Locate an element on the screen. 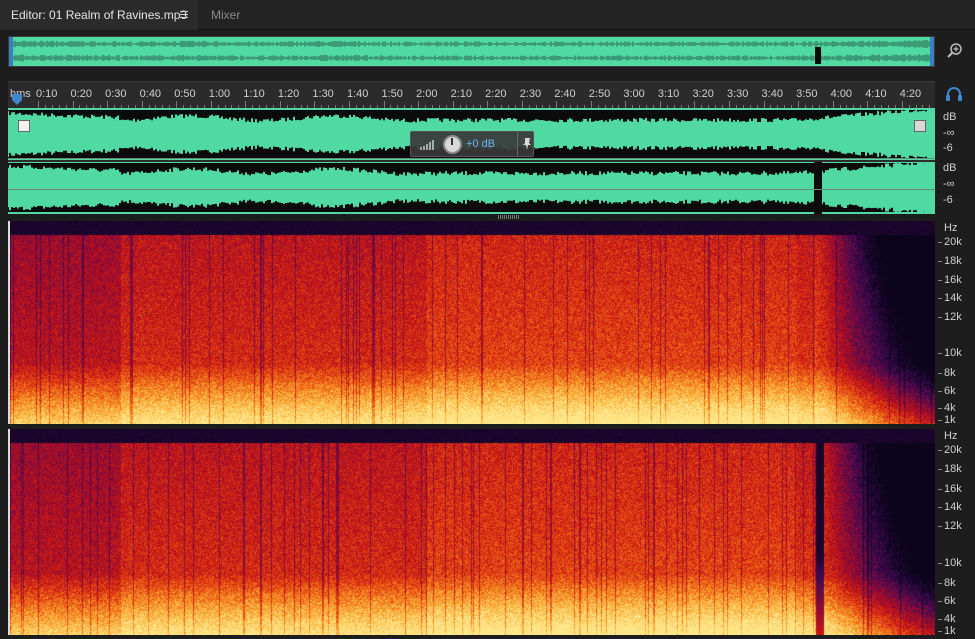  hamburger-icon is located at coordinates (184, 15).